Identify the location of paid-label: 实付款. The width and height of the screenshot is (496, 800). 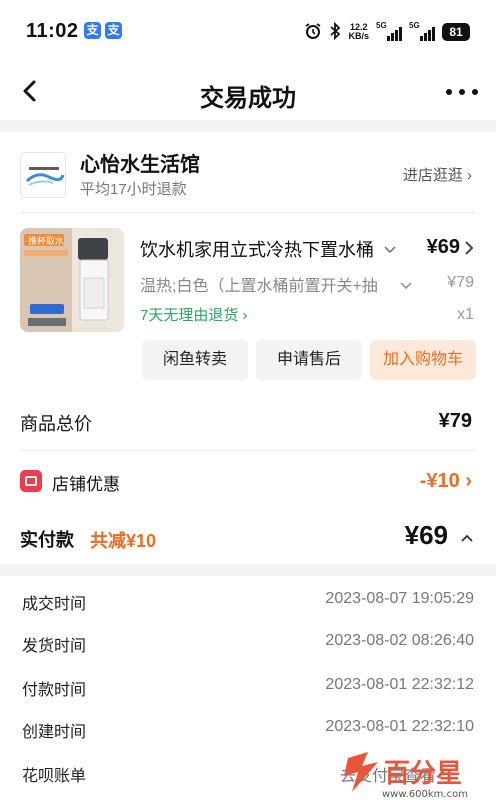
(47, 540).